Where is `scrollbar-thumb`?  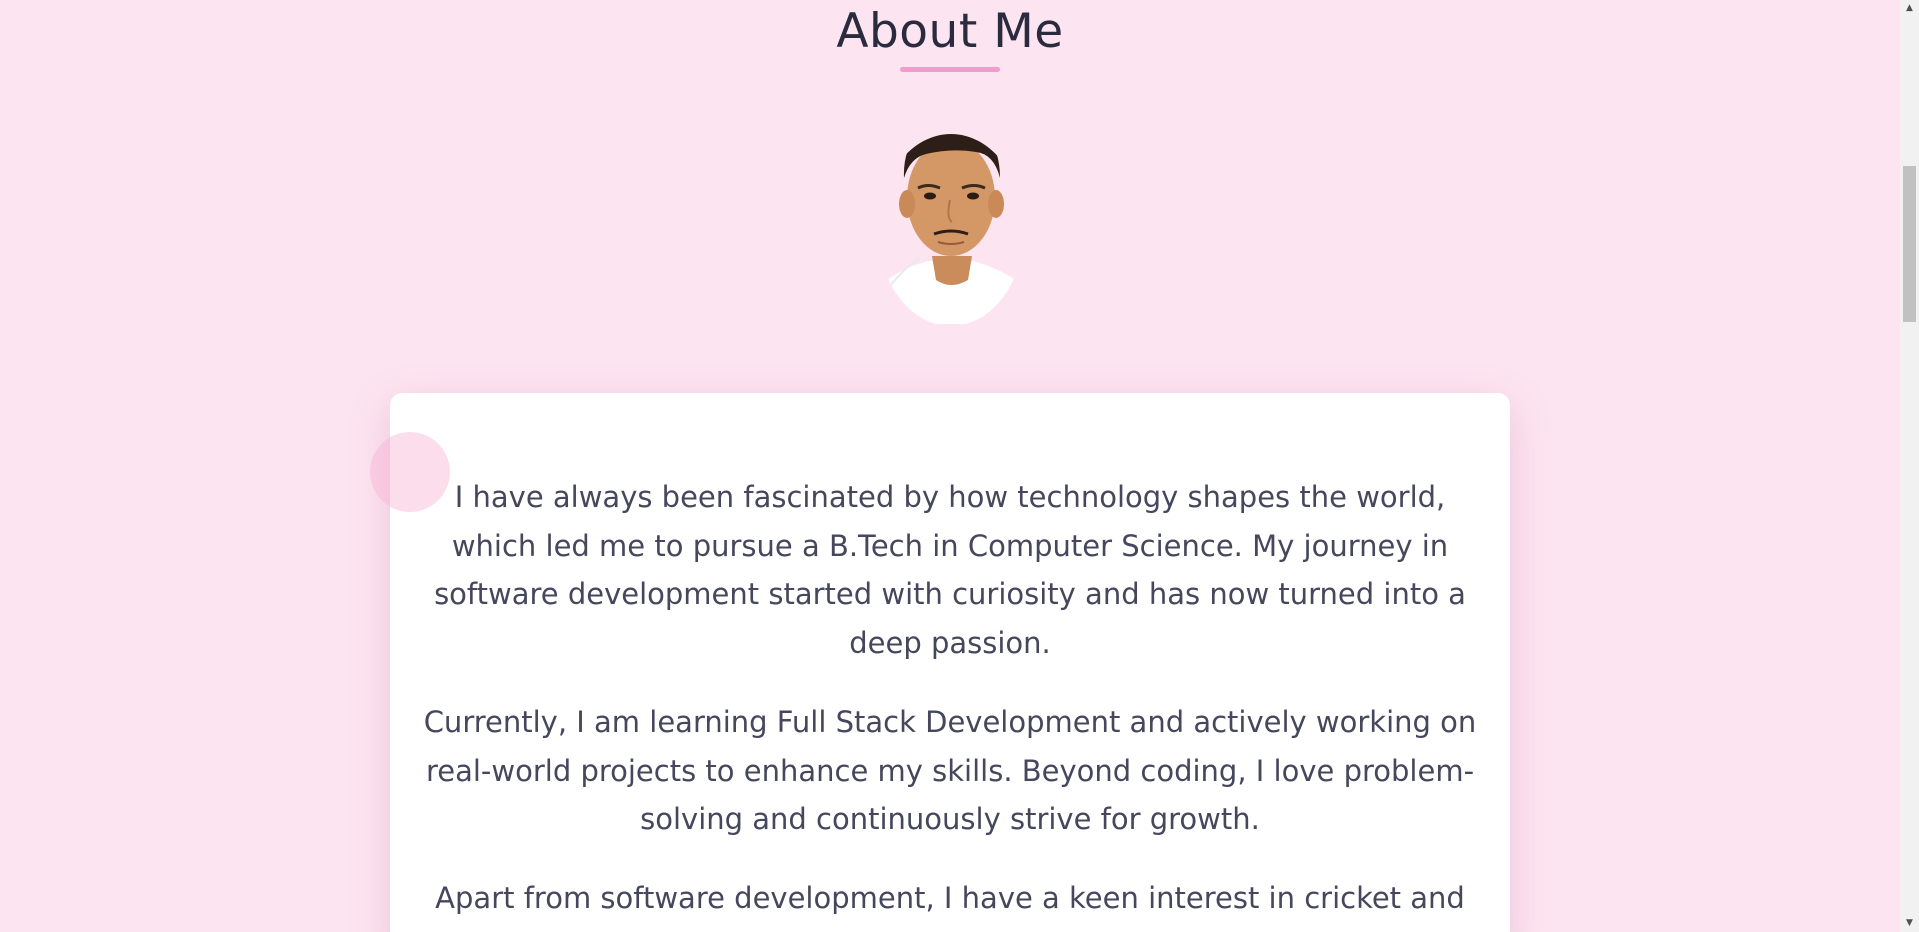
scrollbar-thumb is located at coordinates (1909, 244).